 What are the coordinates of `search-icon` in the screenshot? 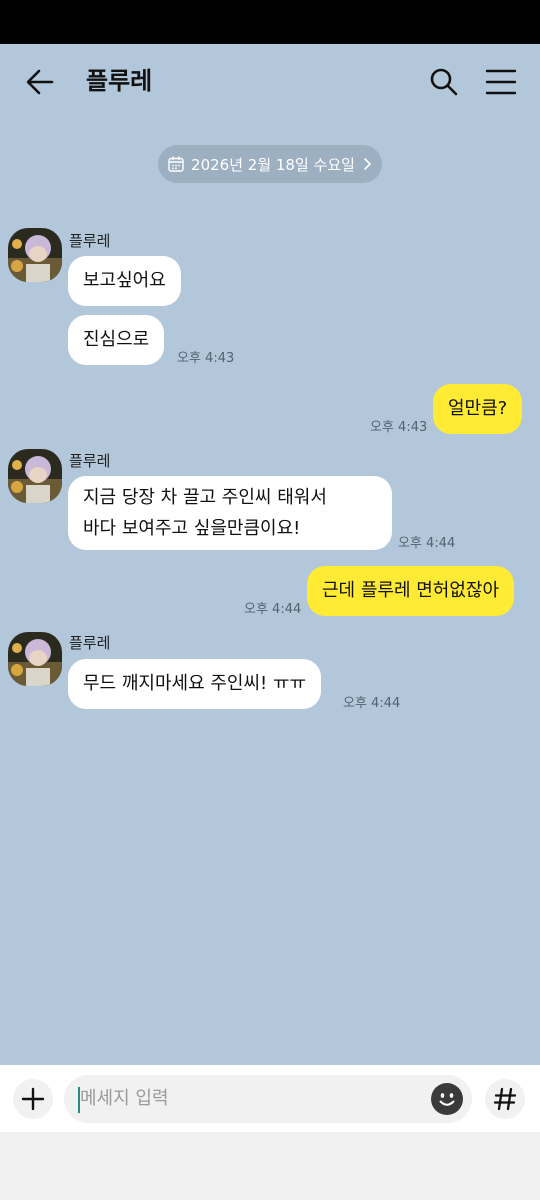 It's located at (444, 82).